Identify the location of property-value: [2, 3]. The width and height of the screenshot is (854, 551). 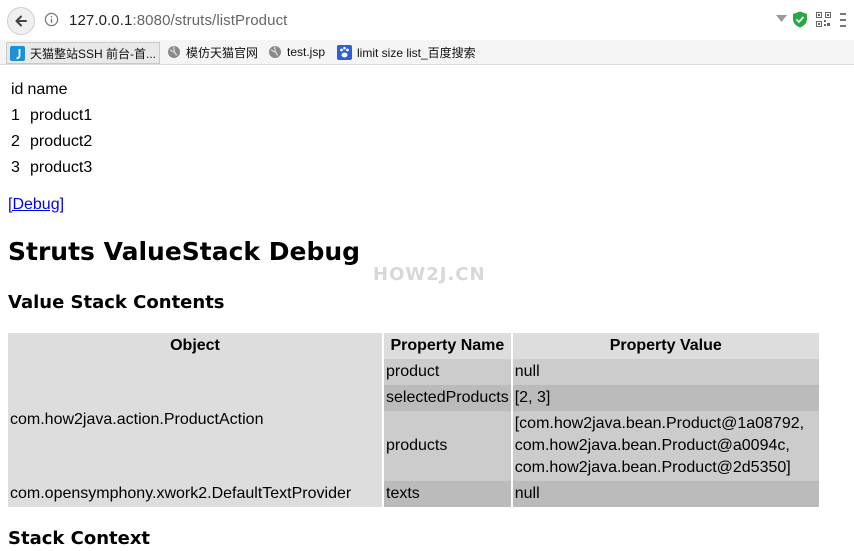
(665, 398).